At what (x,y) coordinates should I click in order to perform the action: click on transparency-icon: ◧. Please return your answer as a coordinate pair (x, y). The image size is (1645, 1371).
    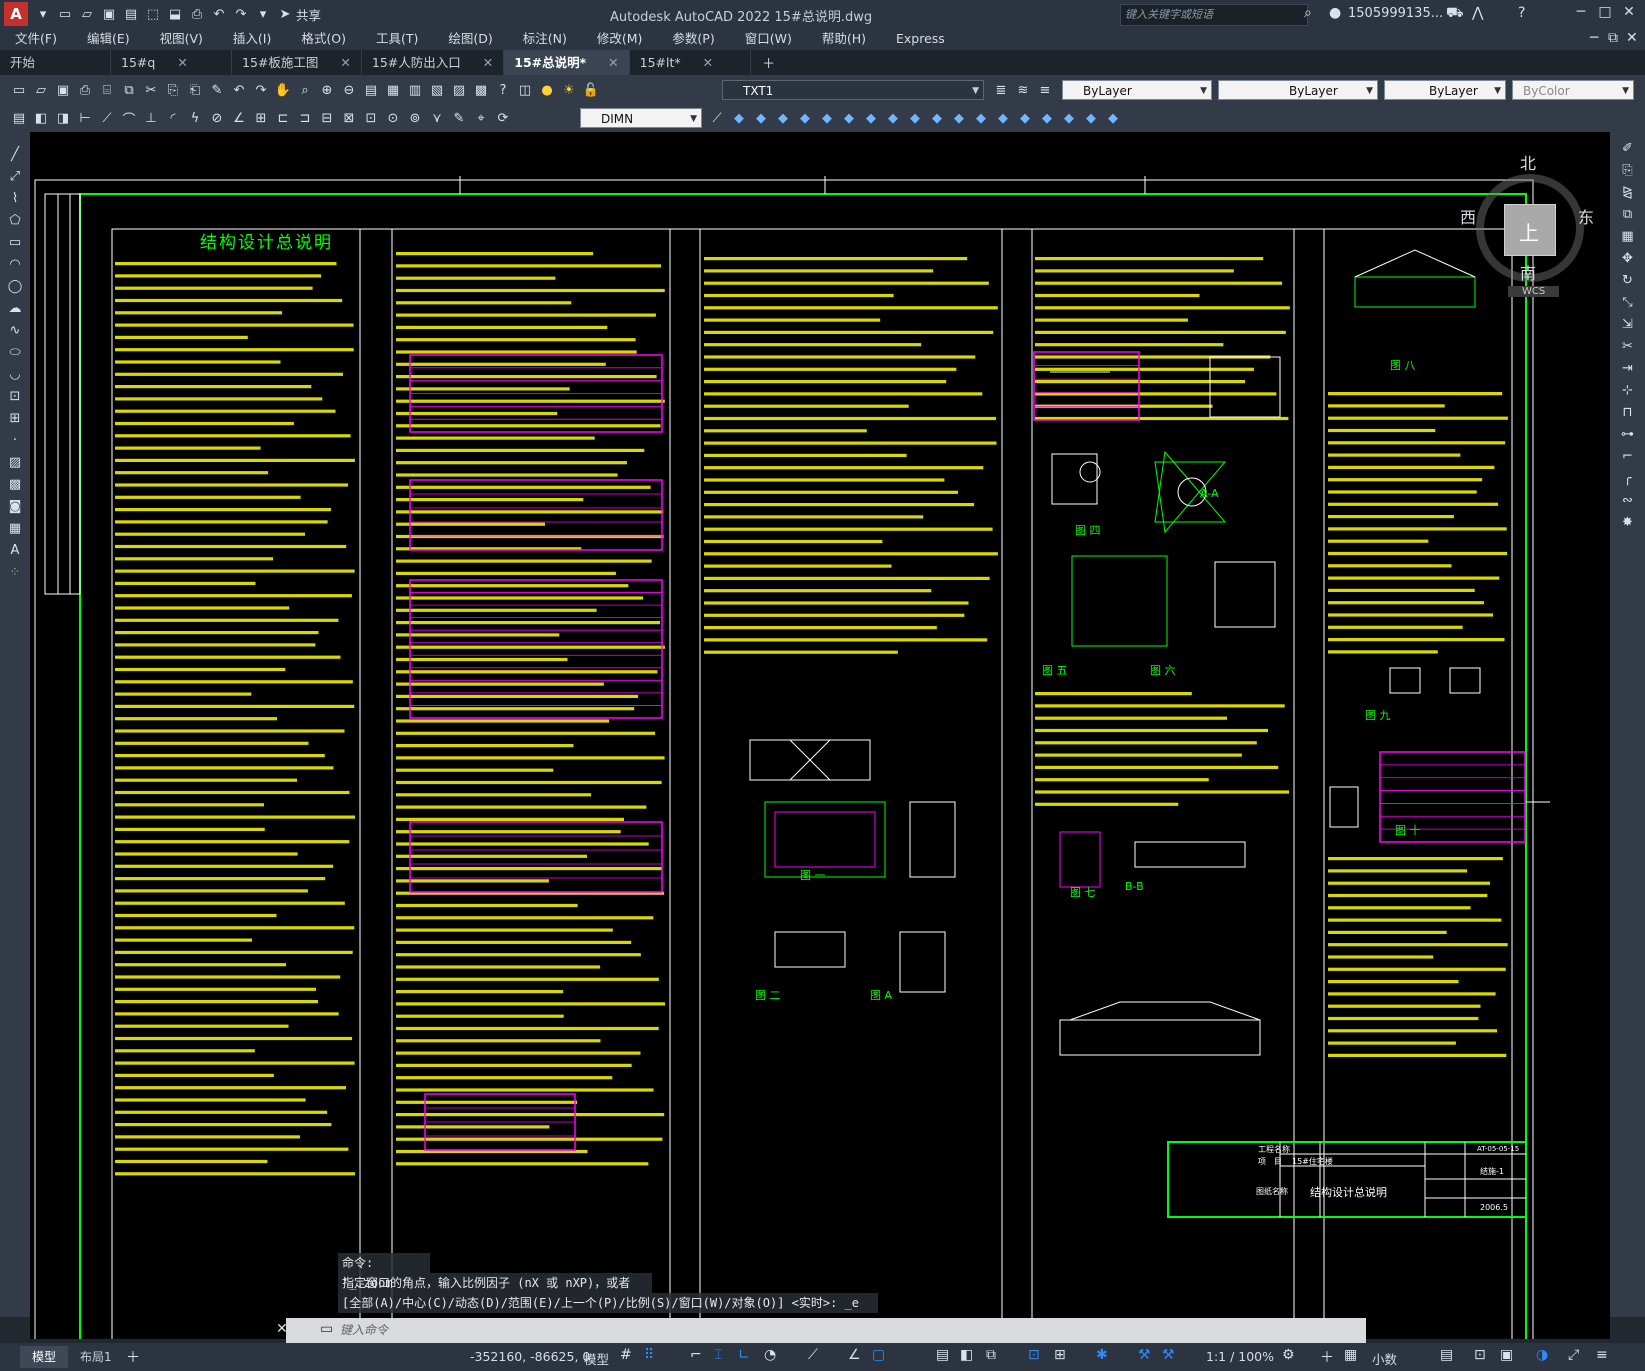
    Looking at the image, I should click on (966, 1355).